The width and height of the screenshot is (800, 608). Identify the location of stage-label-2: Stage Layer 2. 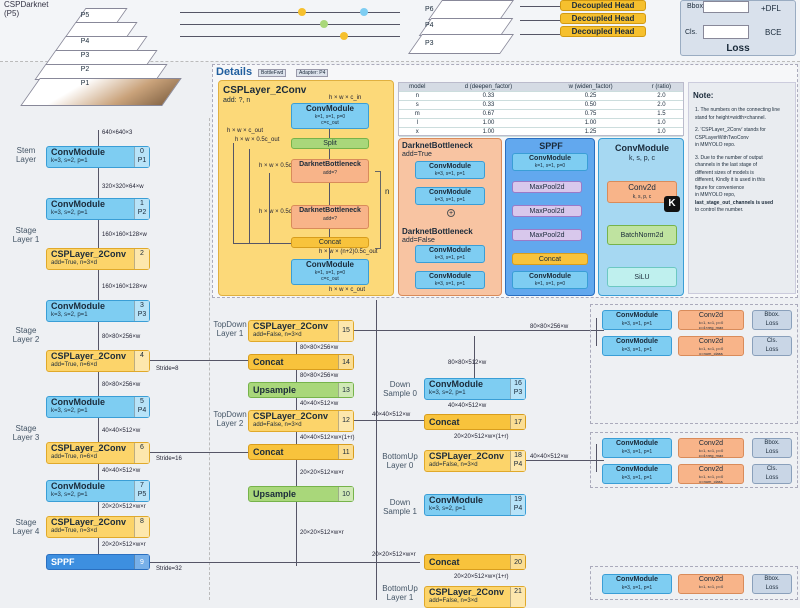
(26, 335).